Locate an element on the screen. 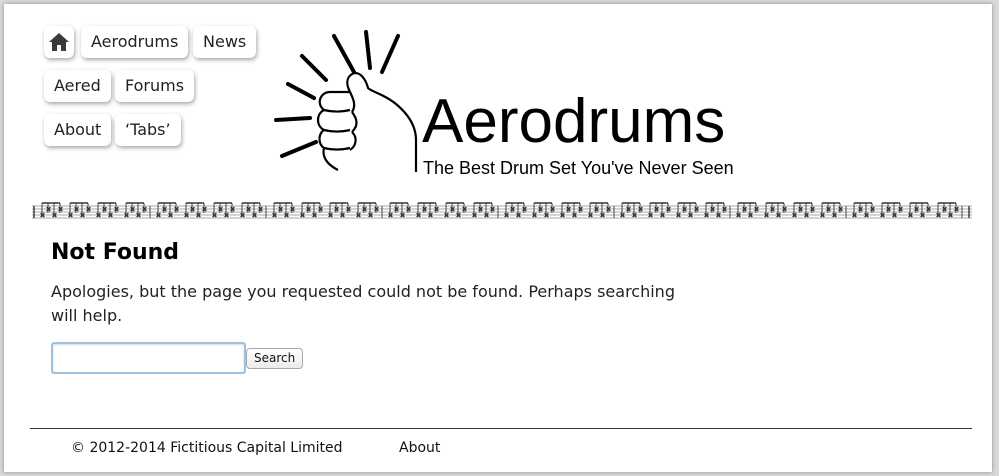 The image size is (999, 476). nav-tabs: ‘Tabs’ is located at coordinates (148, 130).